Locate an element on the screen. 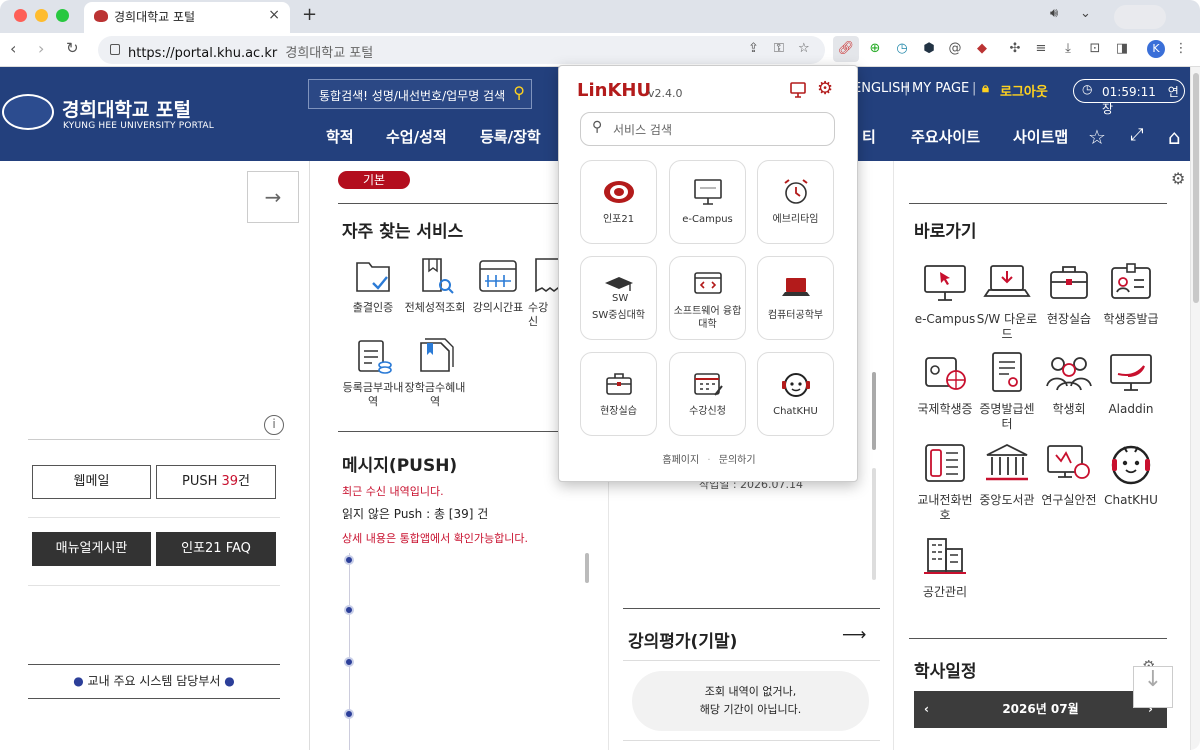 This screenshot has width=1200, height=750. close-window-button is located at coordinates (20, 15).